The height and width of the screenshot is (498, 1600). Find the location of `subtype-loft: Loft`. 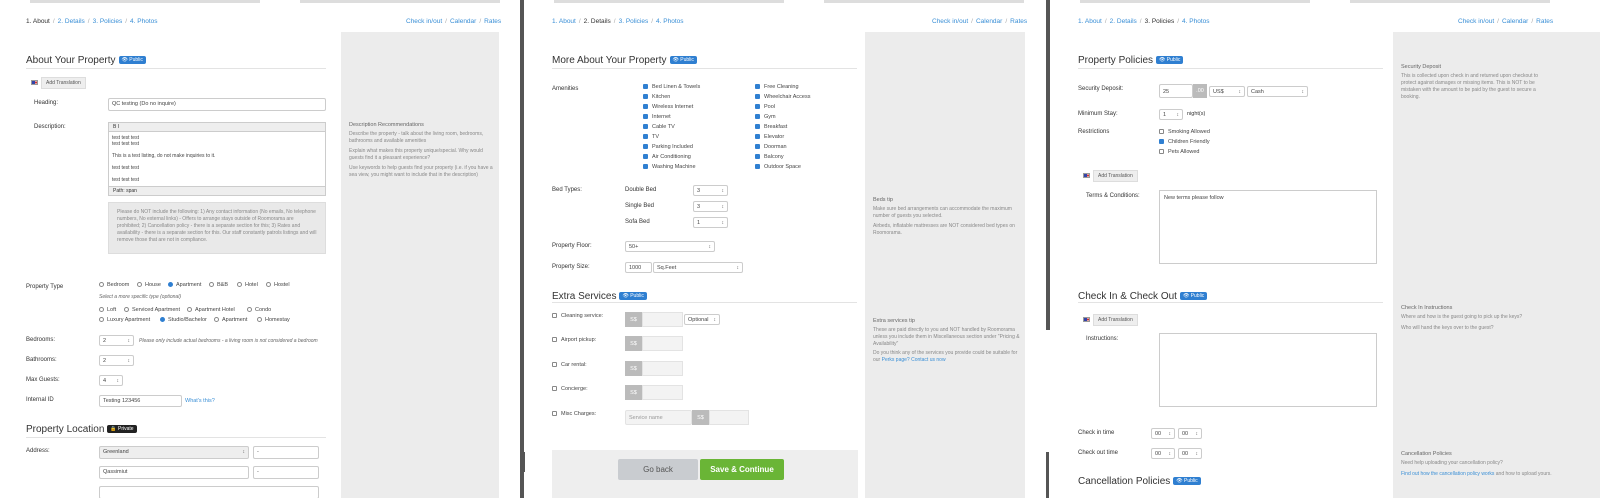

subtype-loft: Loft is located at coordinates (107, 310).